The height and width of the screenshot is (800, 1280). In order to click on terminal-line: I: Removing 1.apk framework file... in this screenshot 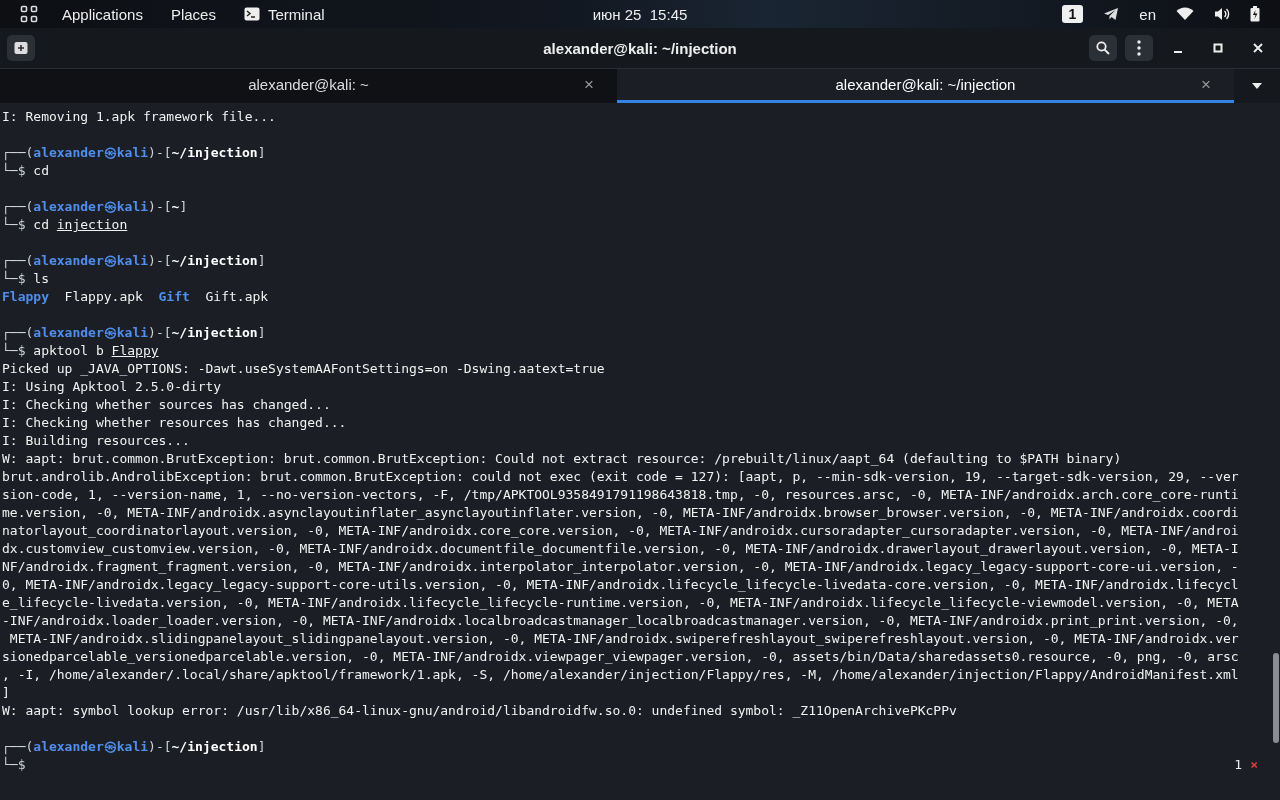, I will do `click(139, 117)`.